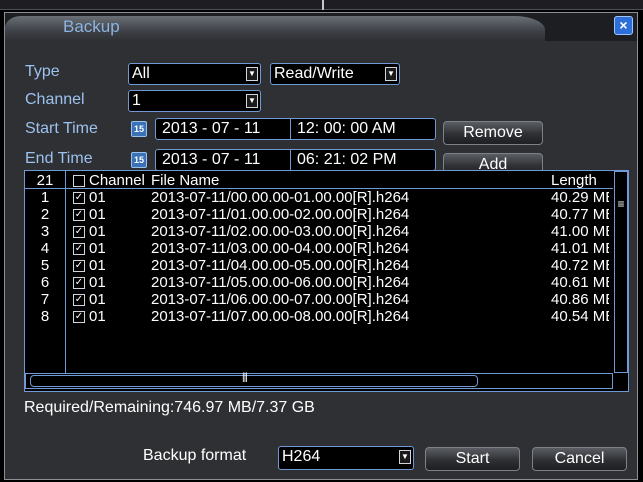  What do you see at coordinates (254, 381) in the screenshot?
I see `horizontal-scroll-thumb` at bounding box center [254, 381].